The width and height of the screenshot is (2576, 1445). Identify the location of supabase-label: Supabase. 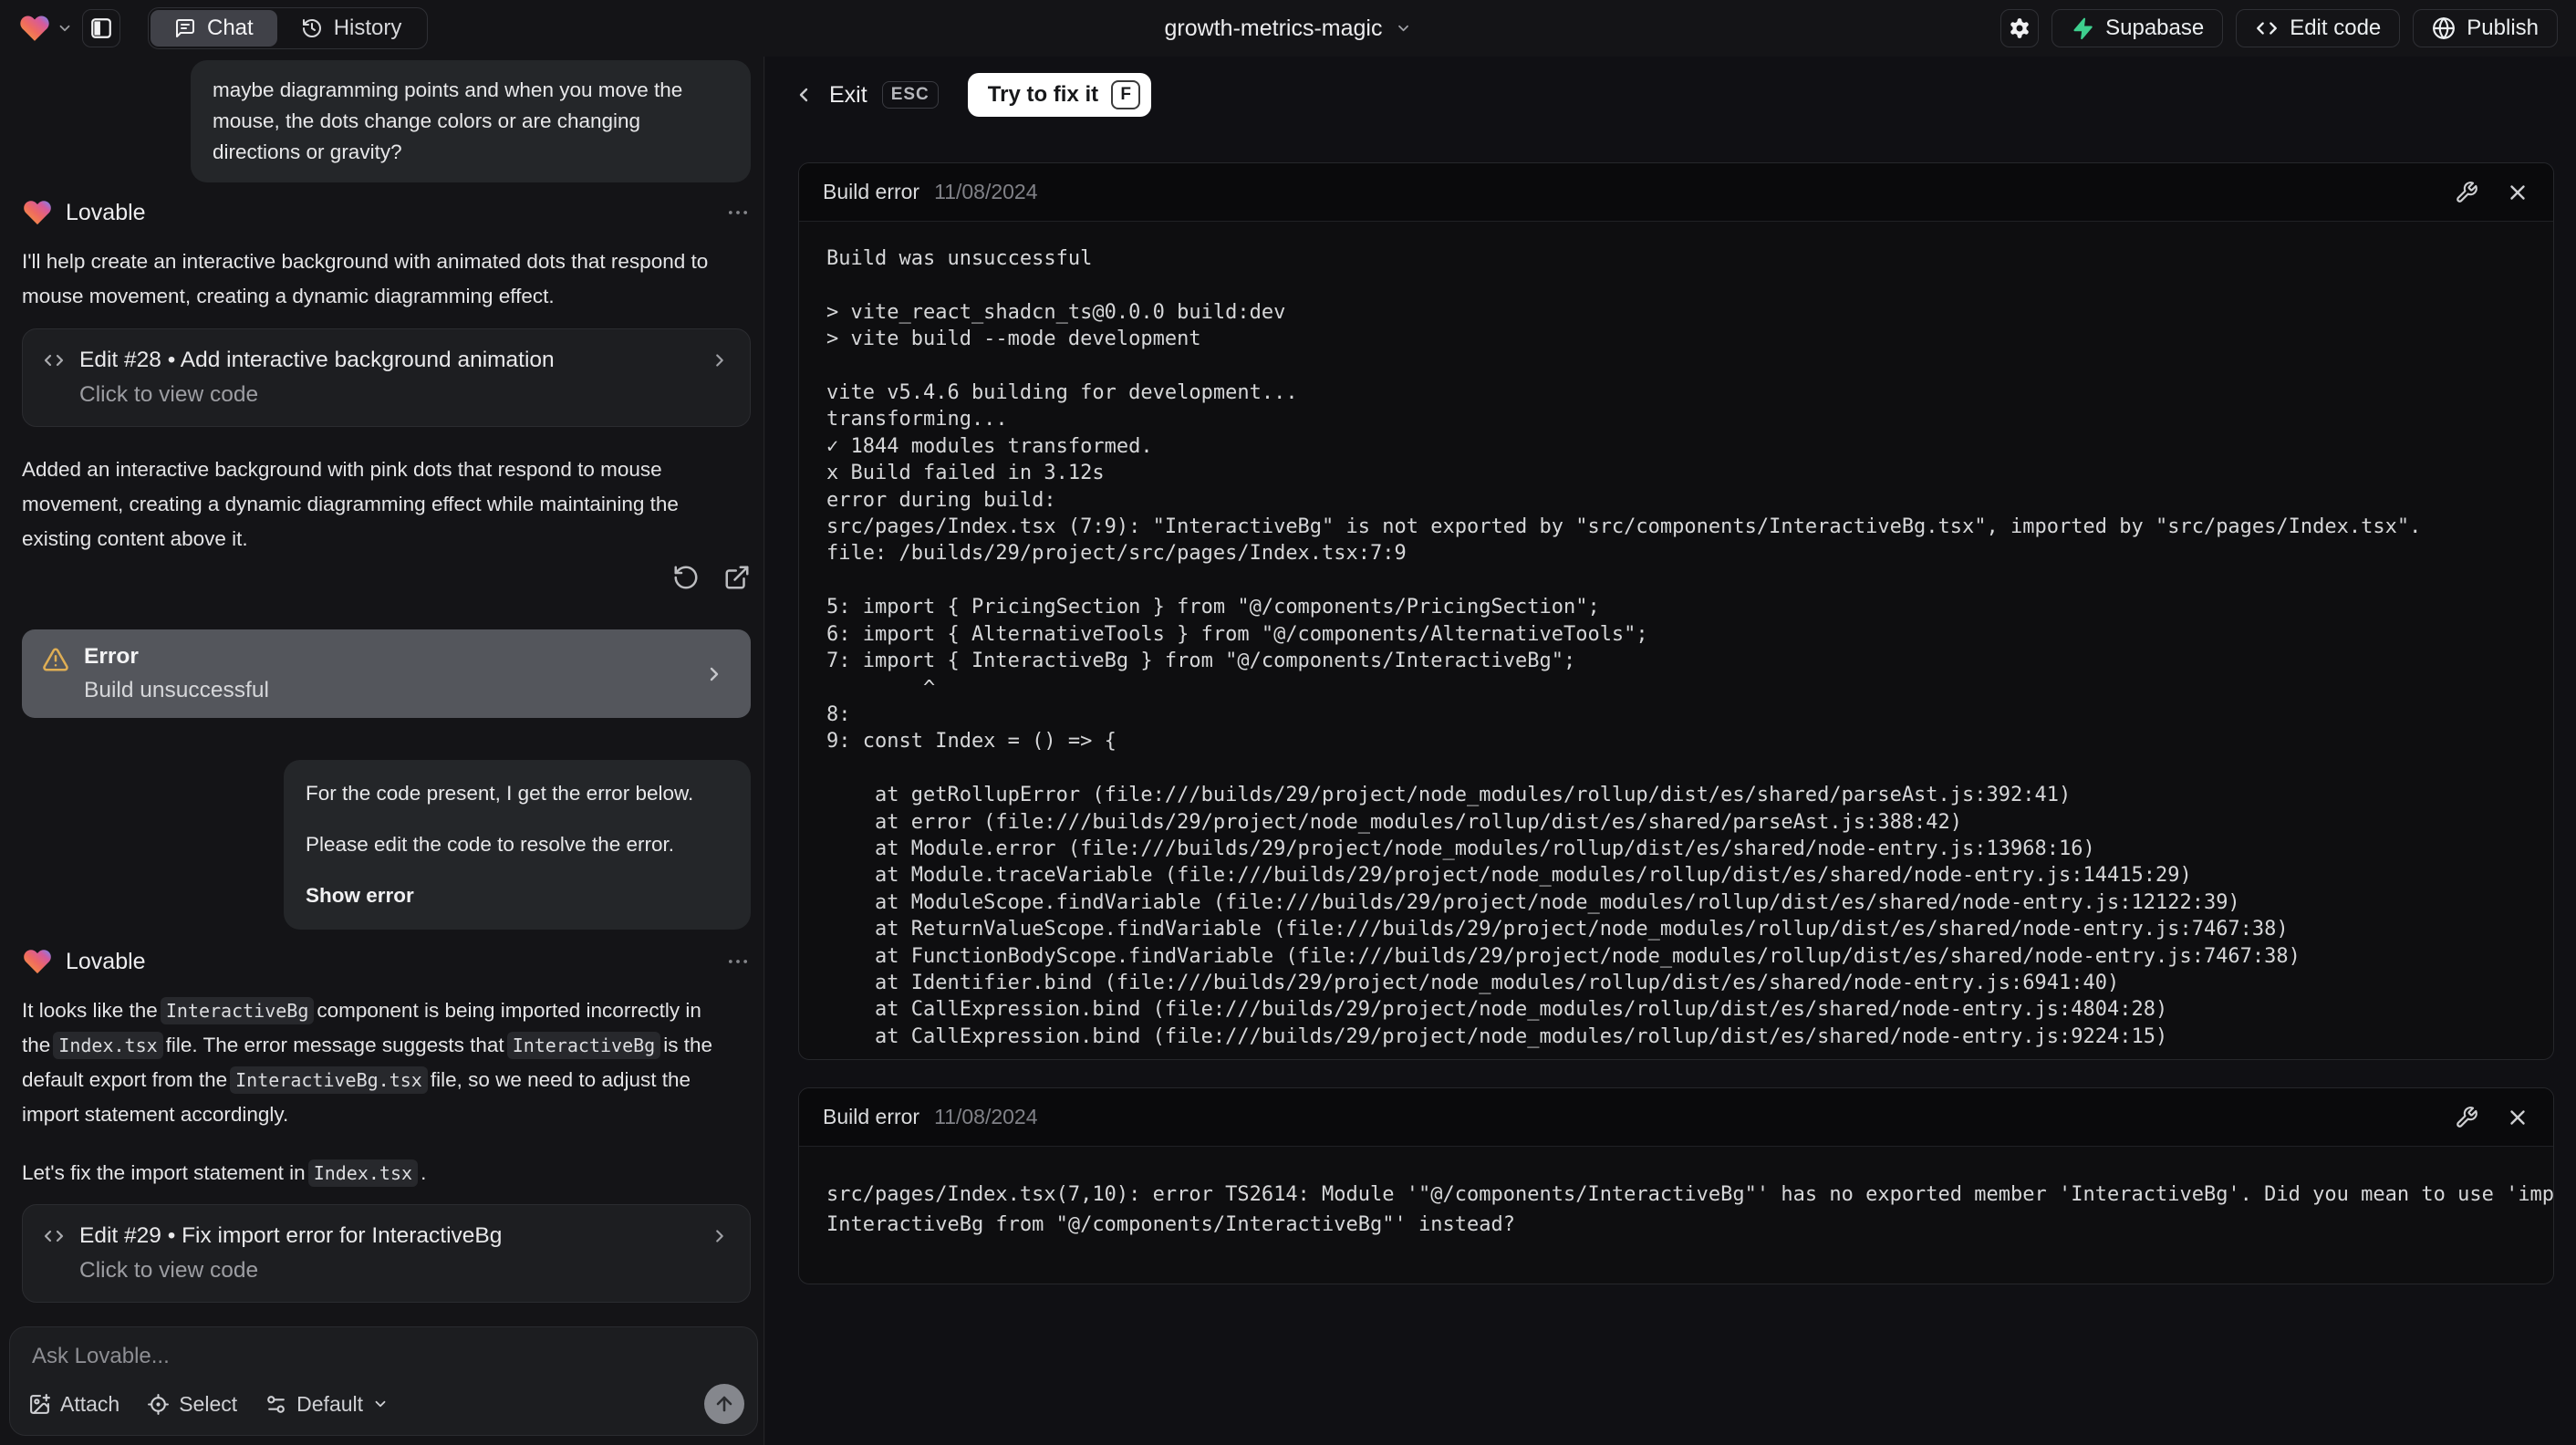
(2155, 28).